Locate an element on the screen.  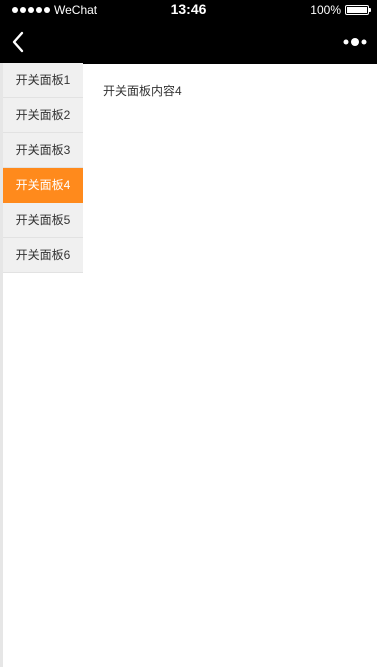
chevron-left-icon is located at coordinates (18, 42).